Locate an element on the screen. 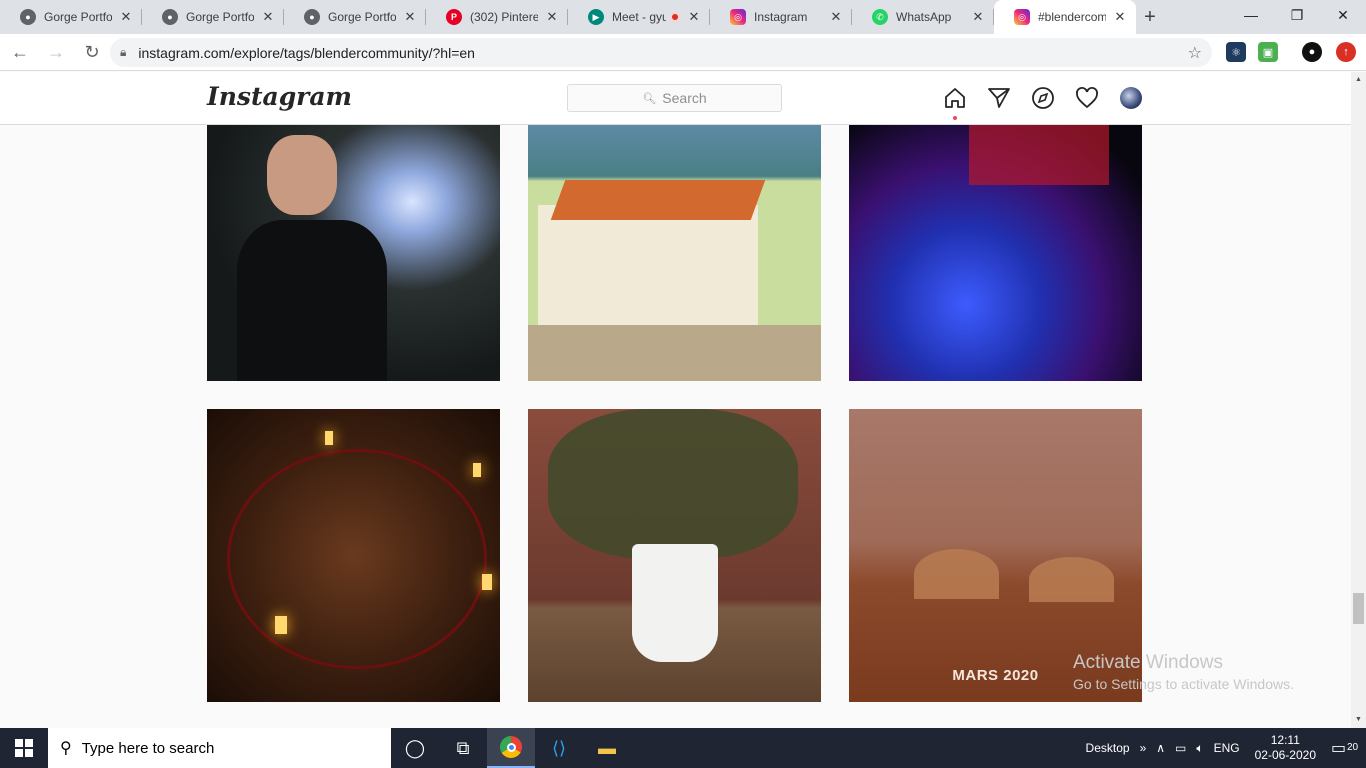 This screenshot has width=1366, height=768. search-icon: 🔍︎ is located at coordinates (649, 98).